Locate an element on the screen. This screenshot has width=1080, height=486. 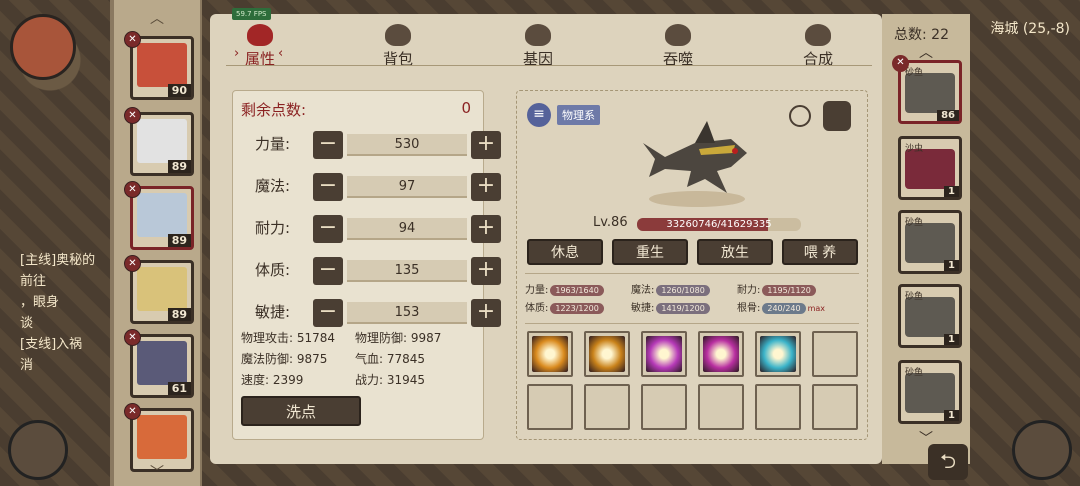
quest-line: [支线]入祸 is located at coordinates (51, 344).